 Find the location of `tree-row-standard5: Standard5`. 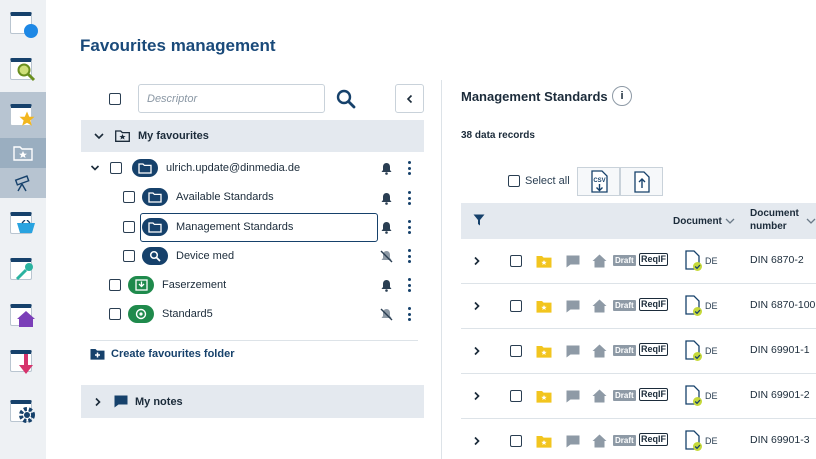

tree-row-standard5: Standard5 is located at coordinates (161, 314).